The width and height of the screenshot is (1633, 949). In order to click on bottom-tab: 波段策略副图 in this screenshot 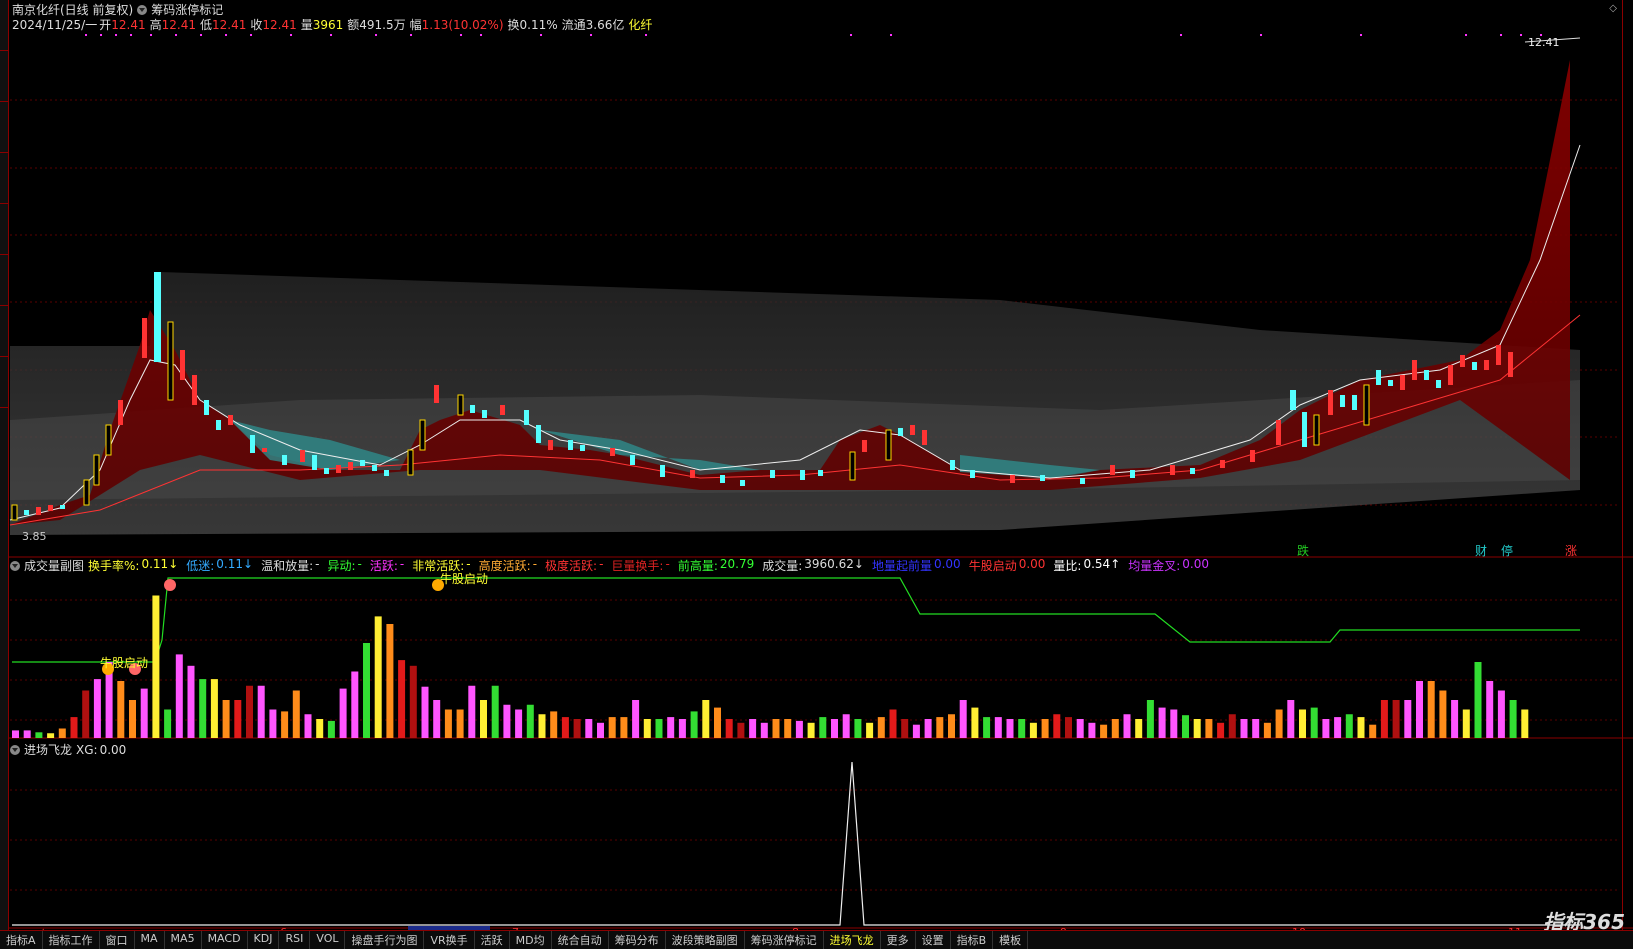, I will do `click(705, 940)`.